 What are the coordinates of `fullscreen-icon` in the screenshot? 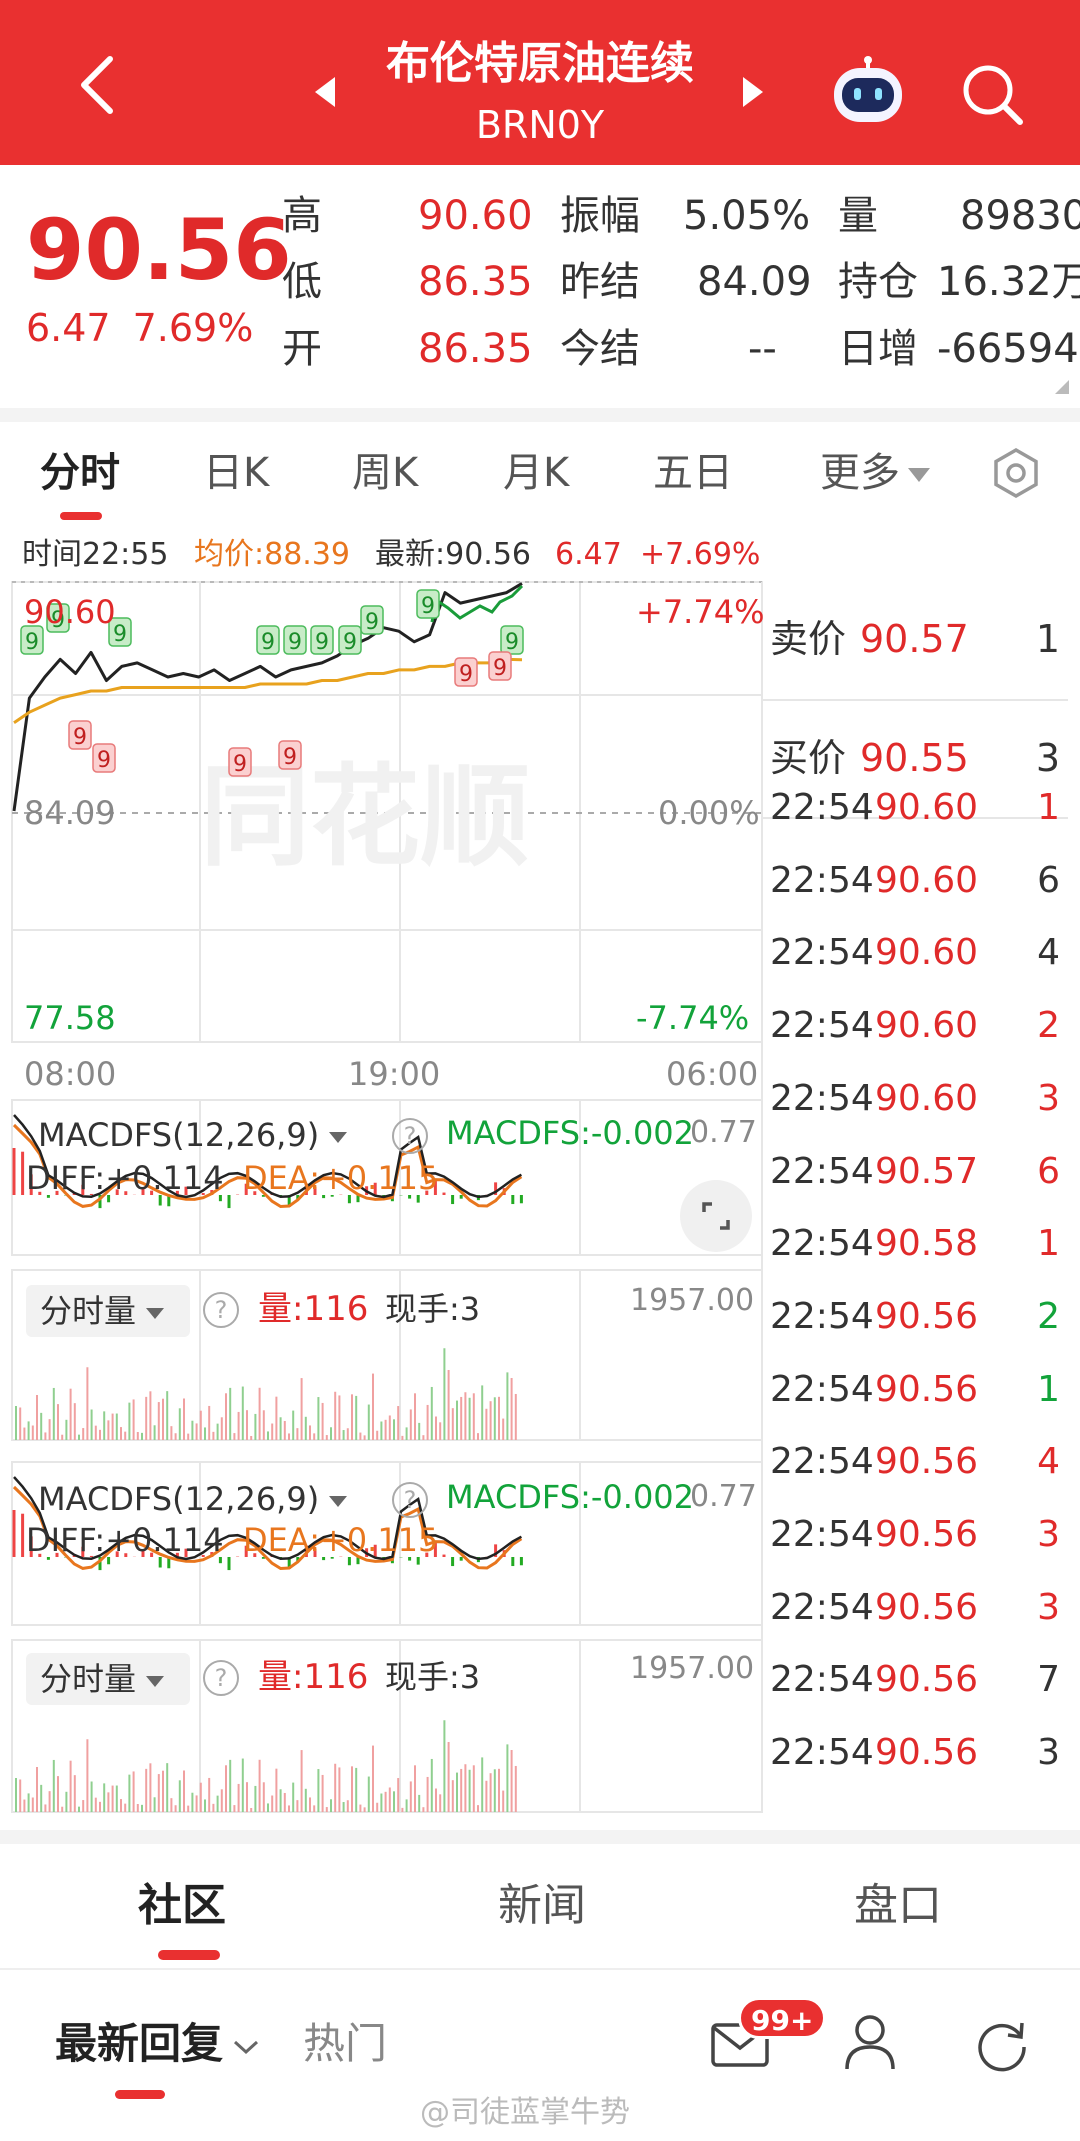 It's located at (716, 1216).